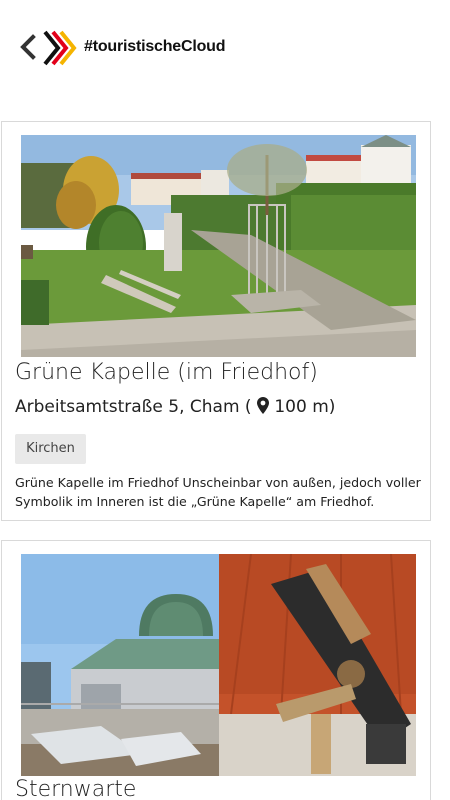  Describe the element at coordinates (155, 46) in the screenshot. I see `brand-title: #touristischeCloud` at that location.